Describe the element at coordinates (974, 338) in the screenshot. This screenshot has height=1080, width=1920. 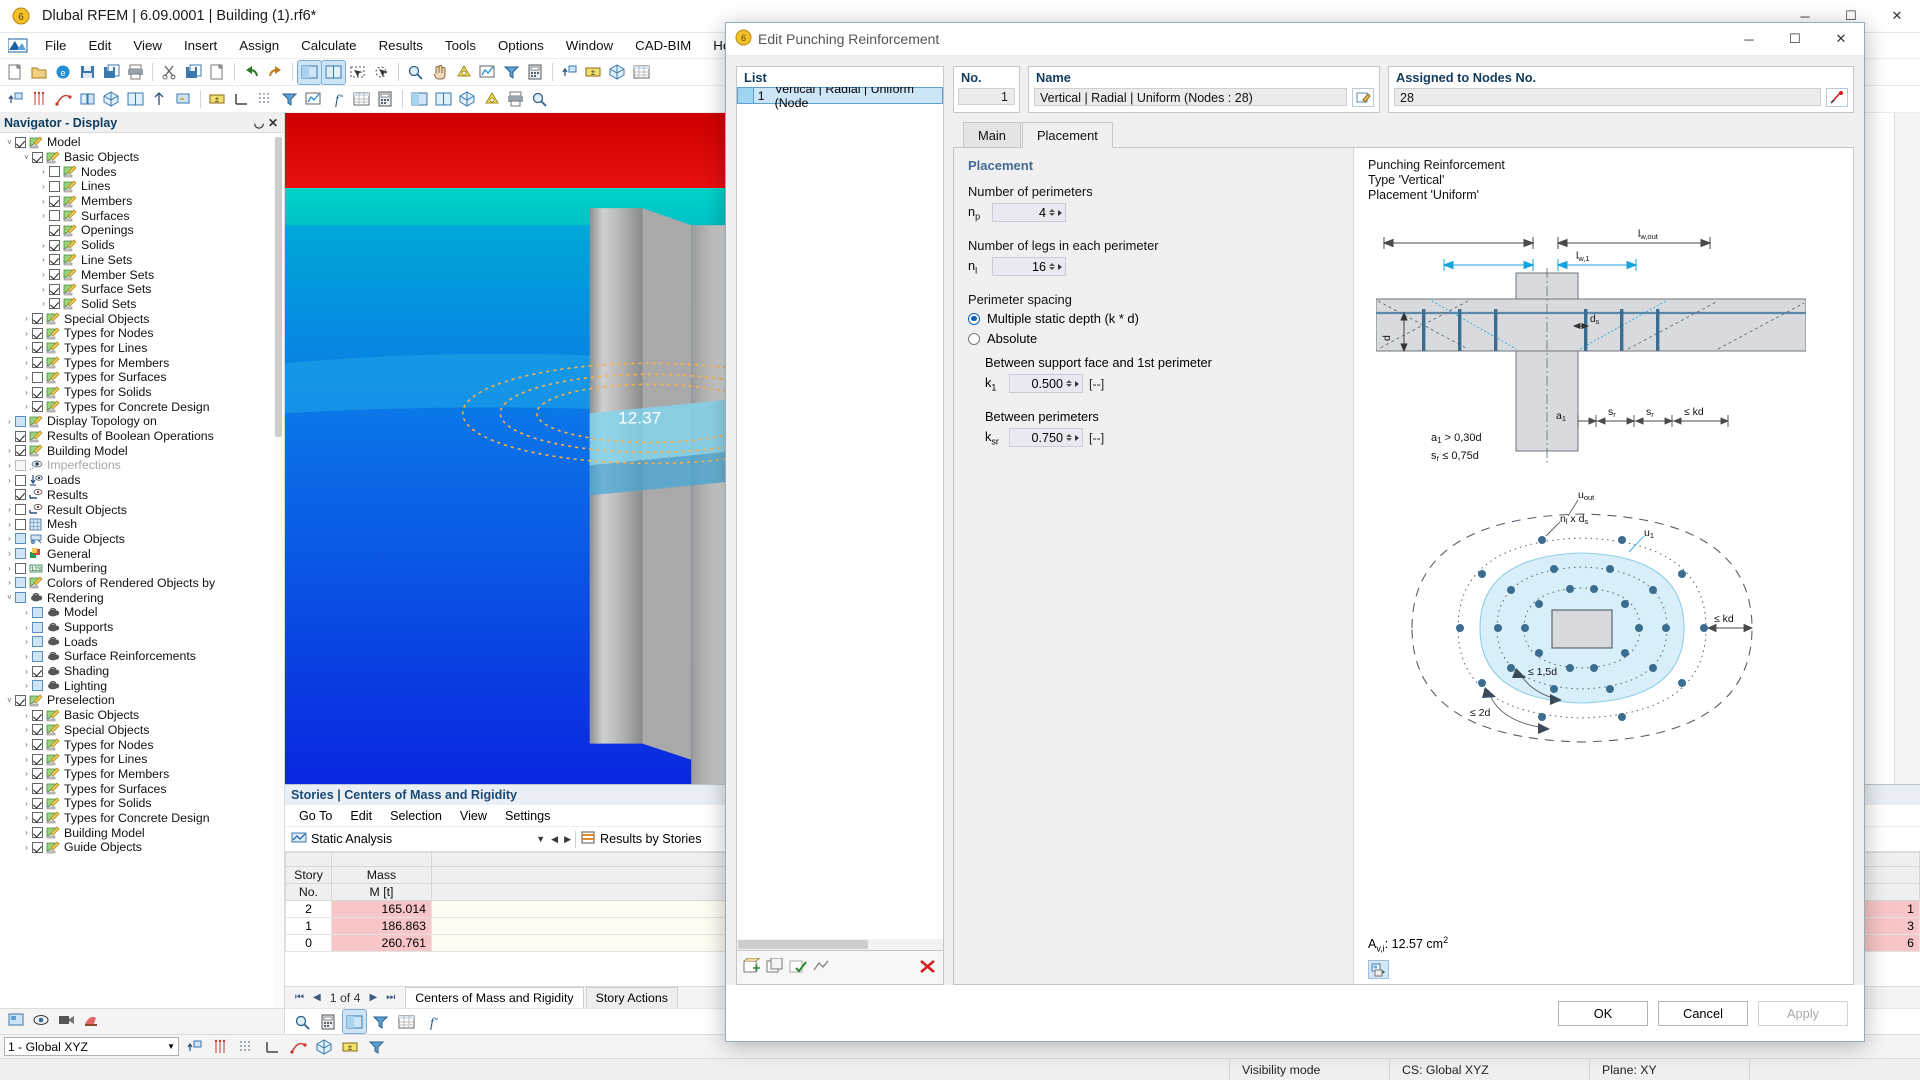
I see `radio-absolute-indicator` at that location.